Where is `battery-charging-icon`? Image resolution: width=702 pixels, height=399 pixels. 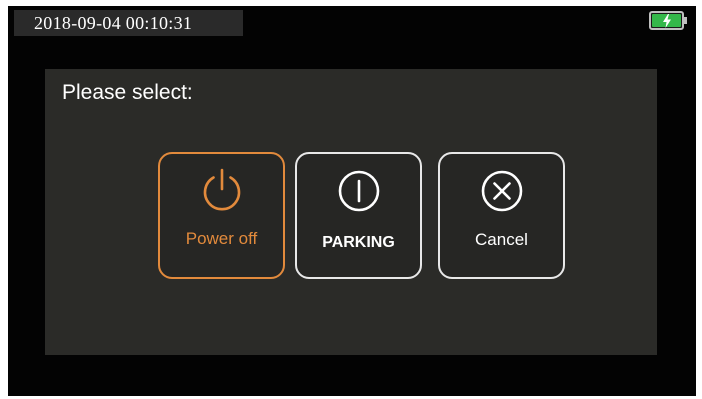
battery-charging-icon is located at coordinates (668, 20).